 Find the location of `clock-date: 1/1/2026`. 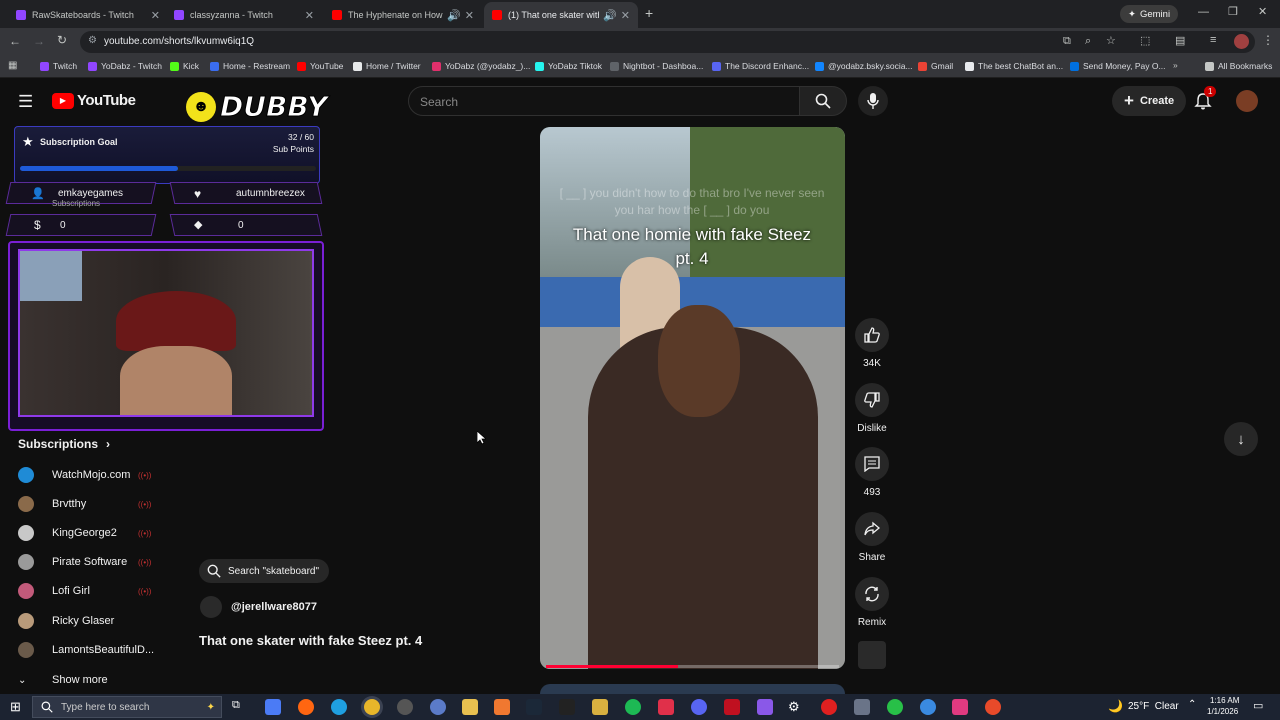

clock-date: 1/1/2026 is located at coordinates (1222, 711).